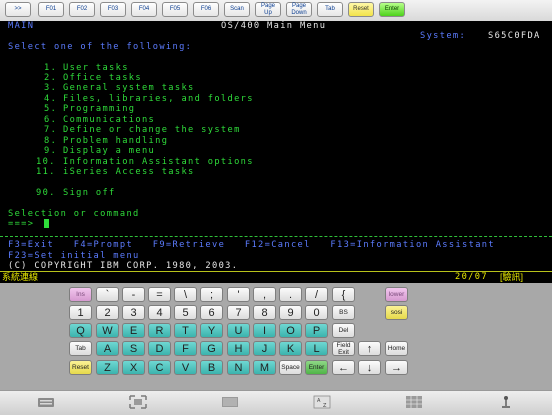 This screenshot has width=552, height=415. Describe the element at coordinates (96, 68) in the screenshot. I see `option-label: User tasks` at that location.